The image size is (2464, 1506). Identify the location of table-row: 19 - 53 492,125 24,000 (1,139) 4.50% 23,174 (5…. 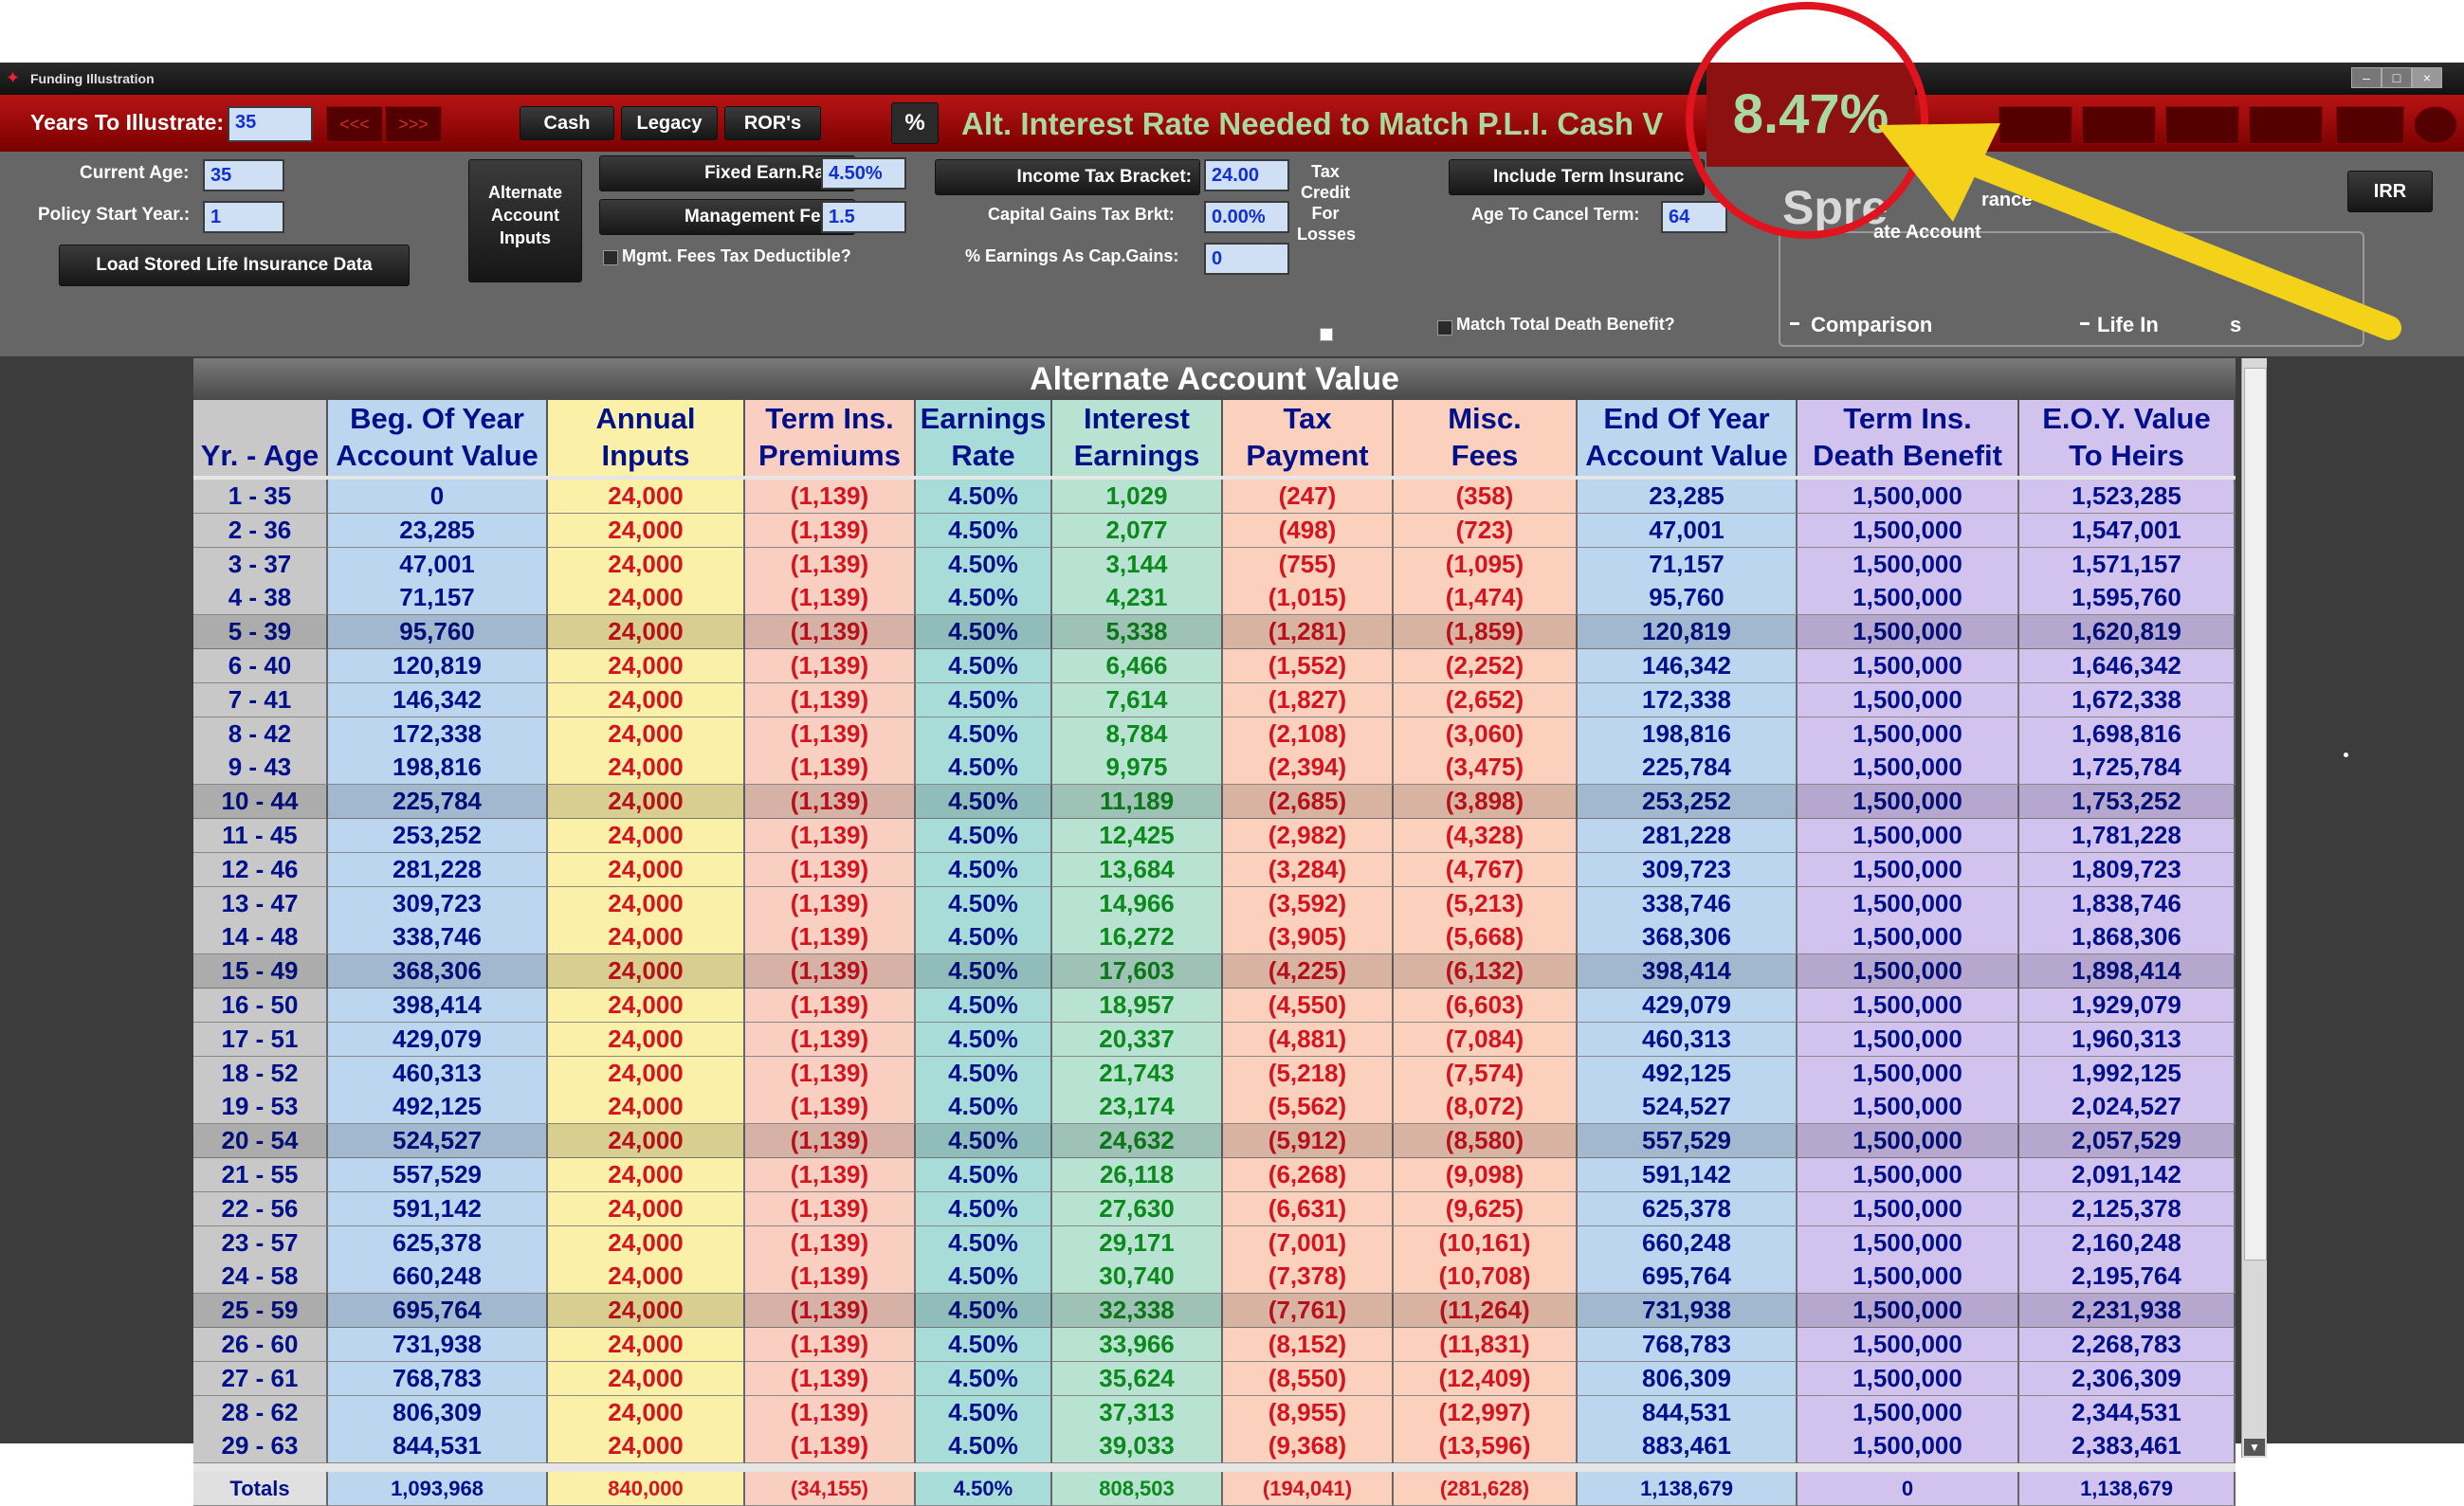
(1214, 1107).